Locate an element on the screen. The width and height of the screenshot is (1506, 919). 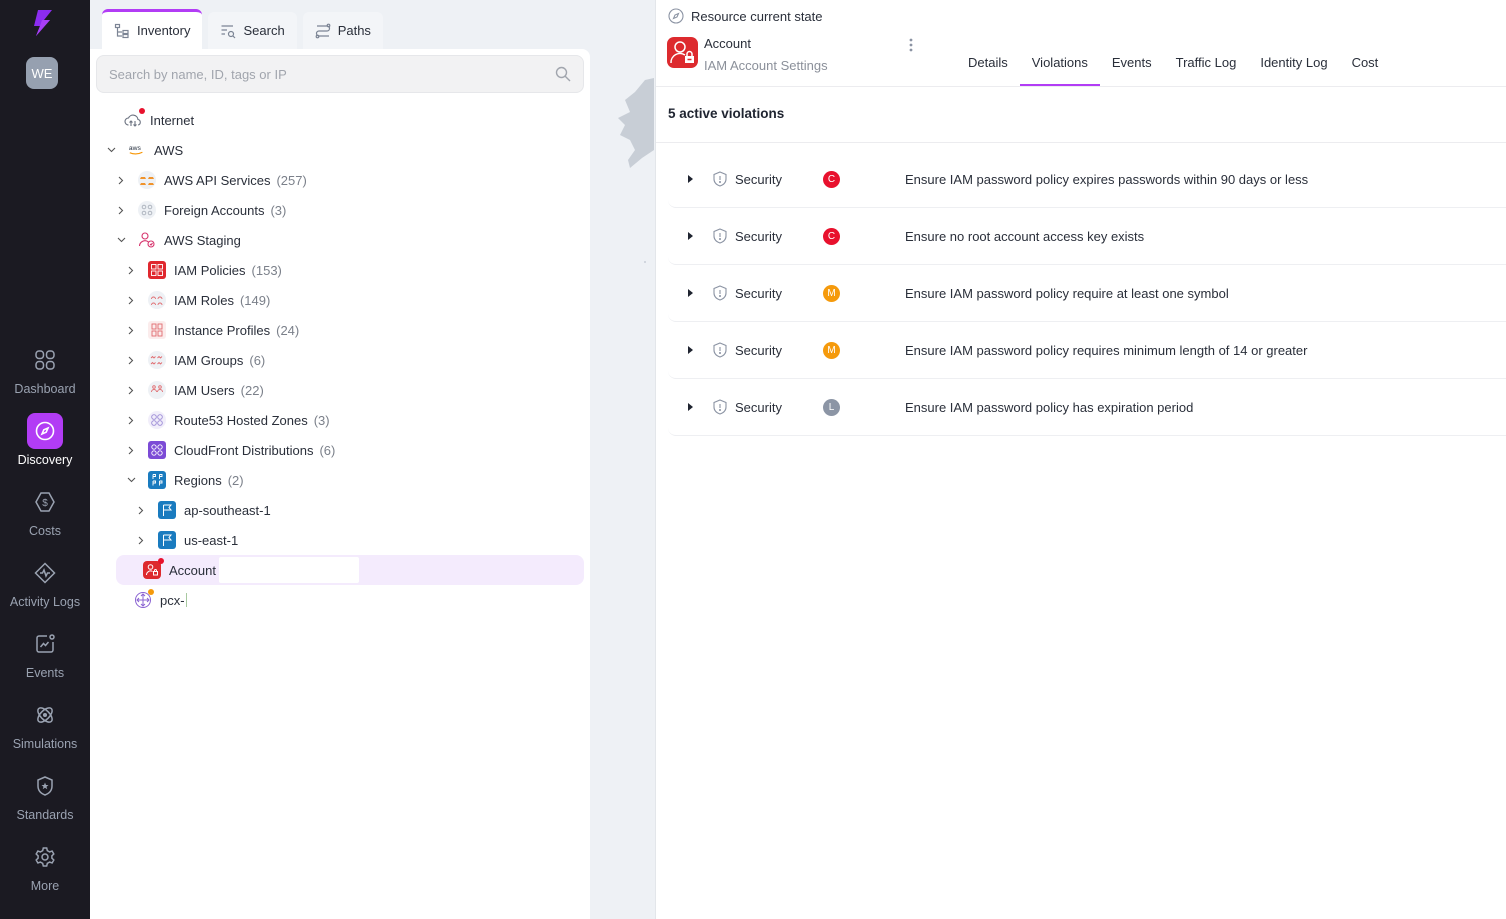
tab-label: Inventory is located at coordinates (164, 30).